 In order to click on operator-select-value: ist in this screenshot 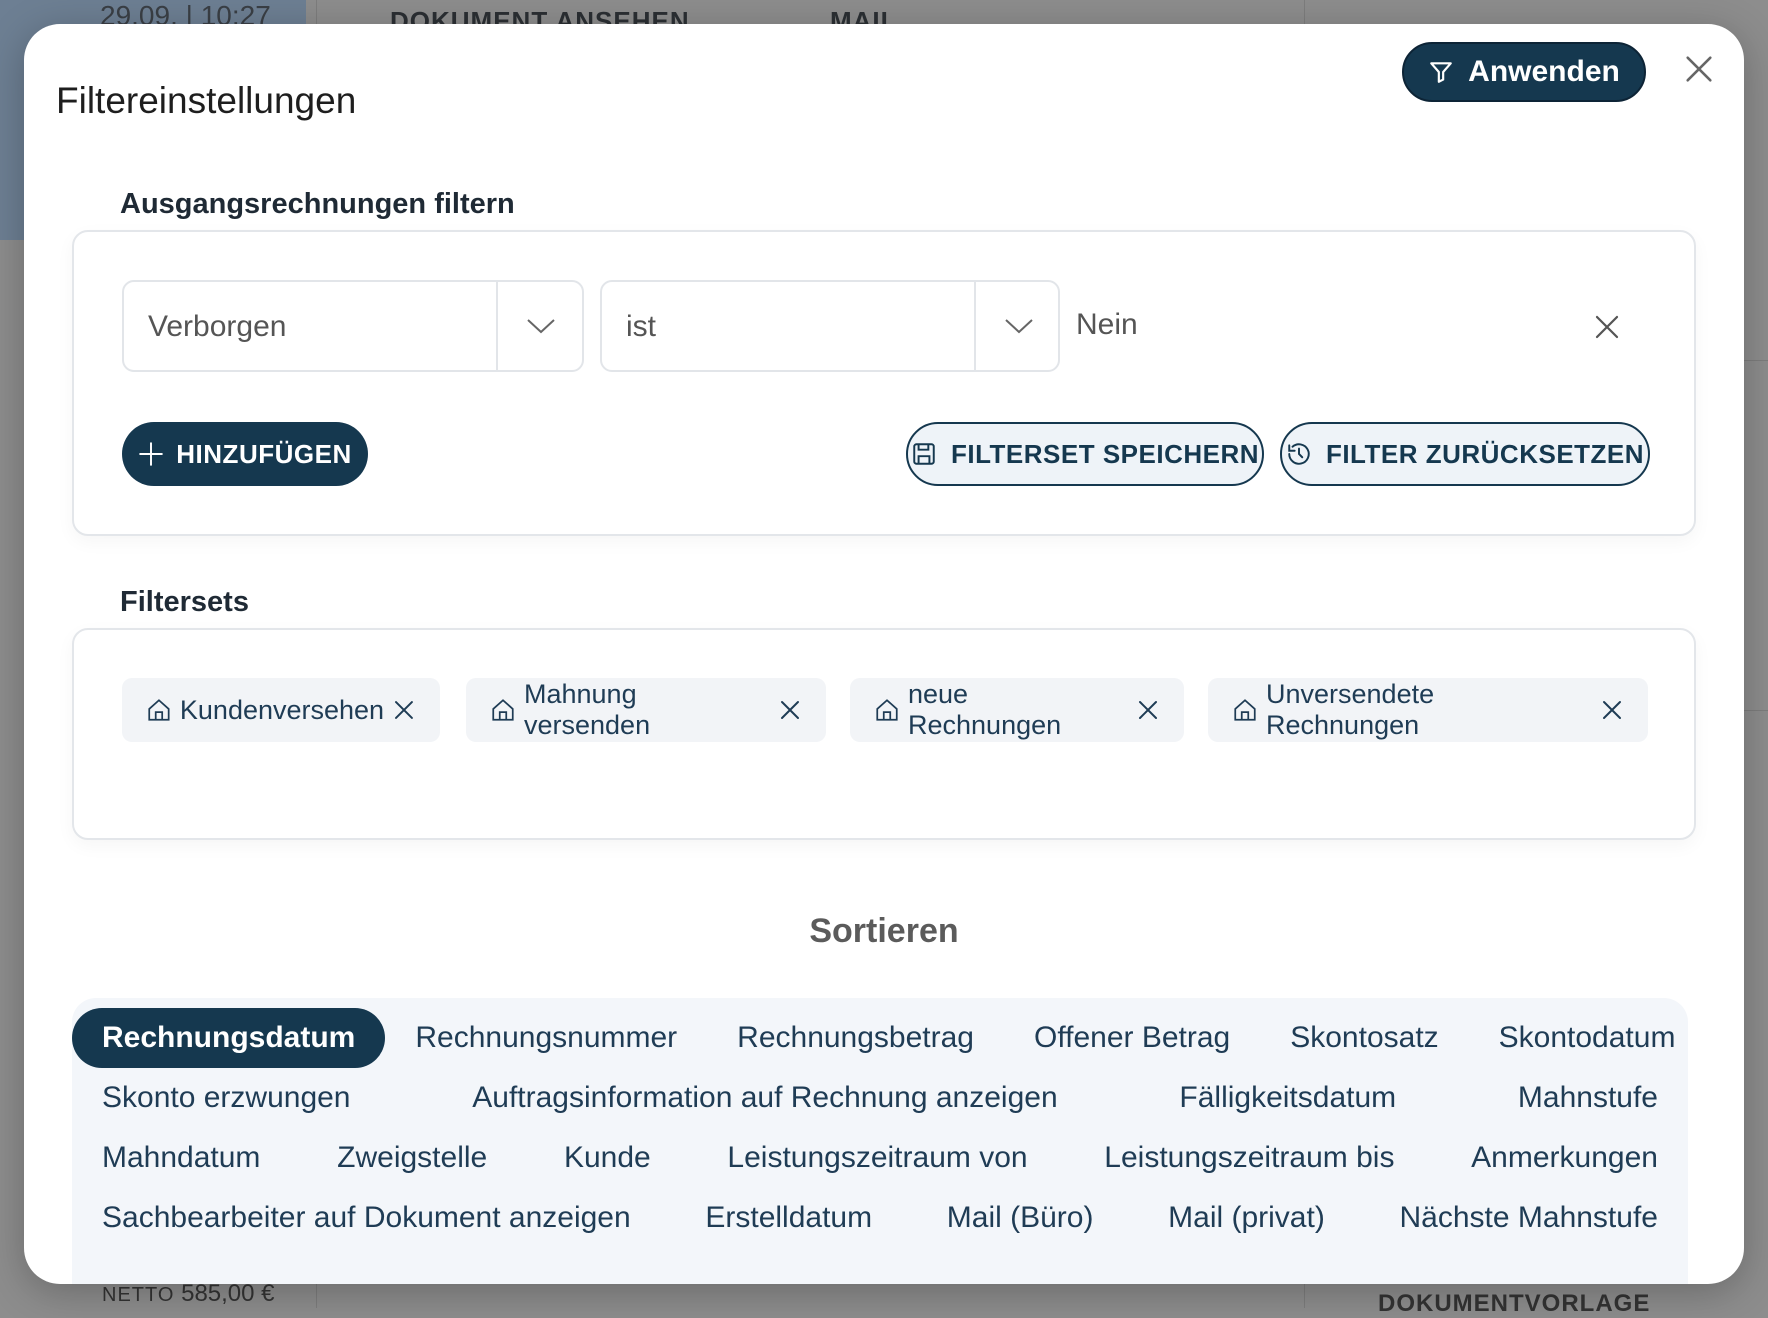, I will do `click(641, 326)`.